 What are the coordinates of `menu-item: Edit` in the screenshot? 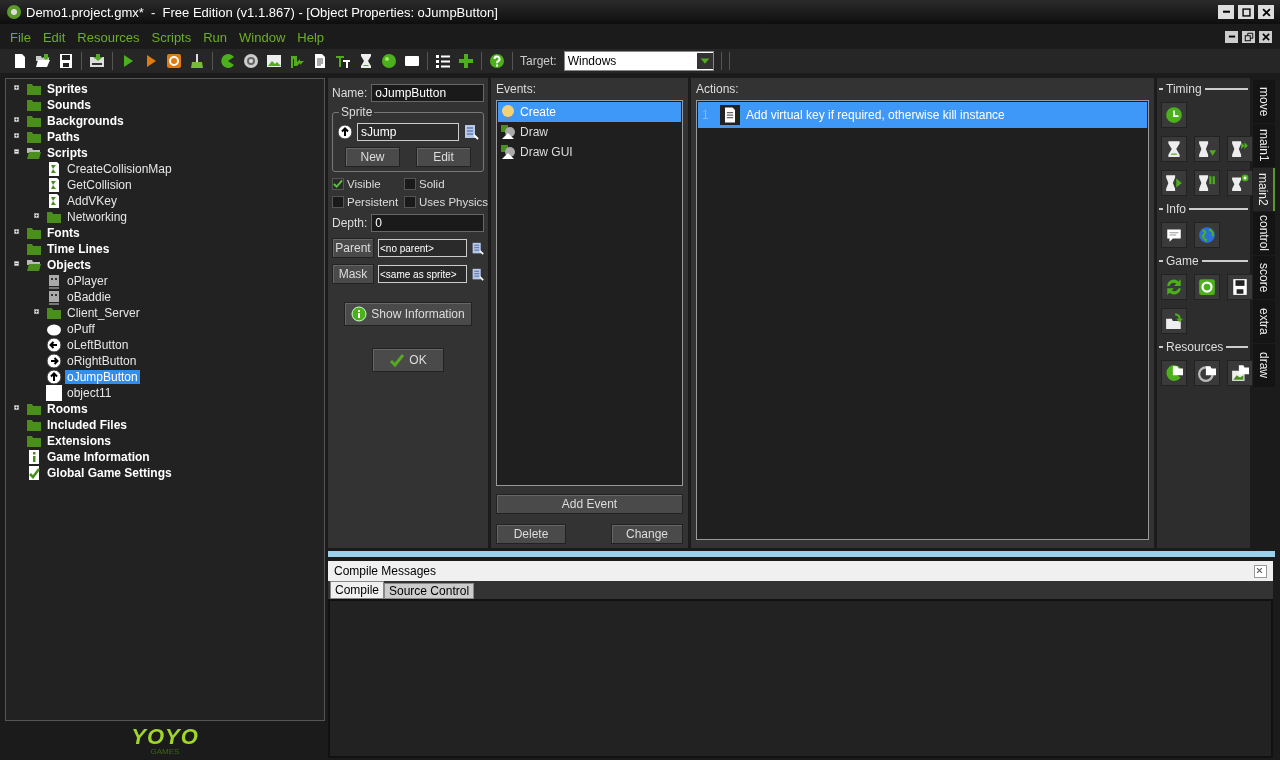 It's located at (54, 37).